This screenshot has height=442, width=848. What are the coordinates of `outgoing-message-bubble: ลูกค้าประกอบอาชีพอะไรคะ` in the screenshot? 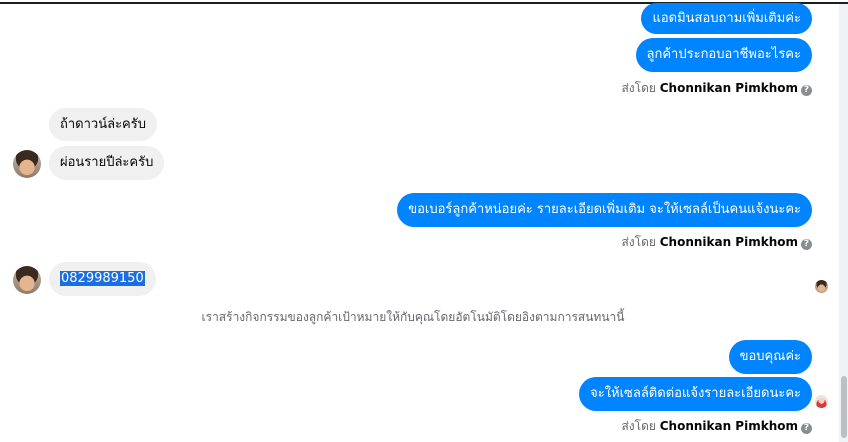 It's located at (723, 55).